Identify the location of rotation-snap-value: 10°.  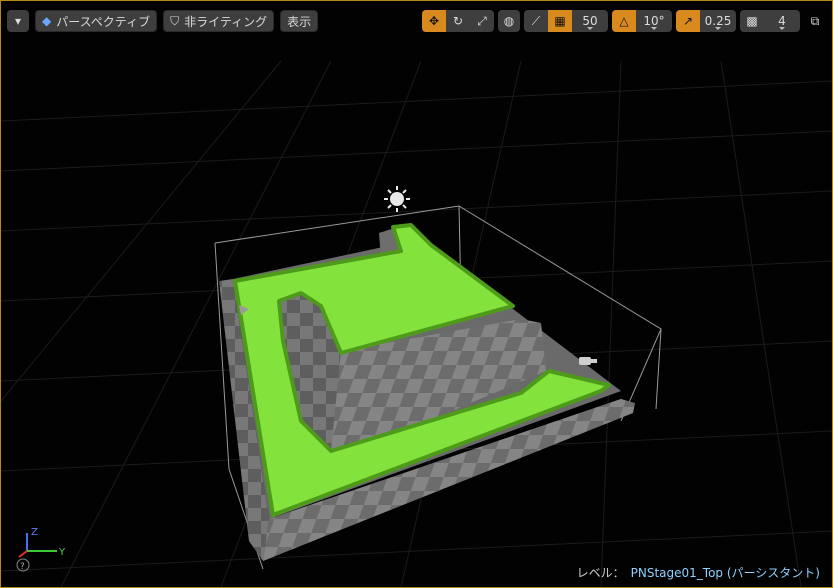
(654, 21).